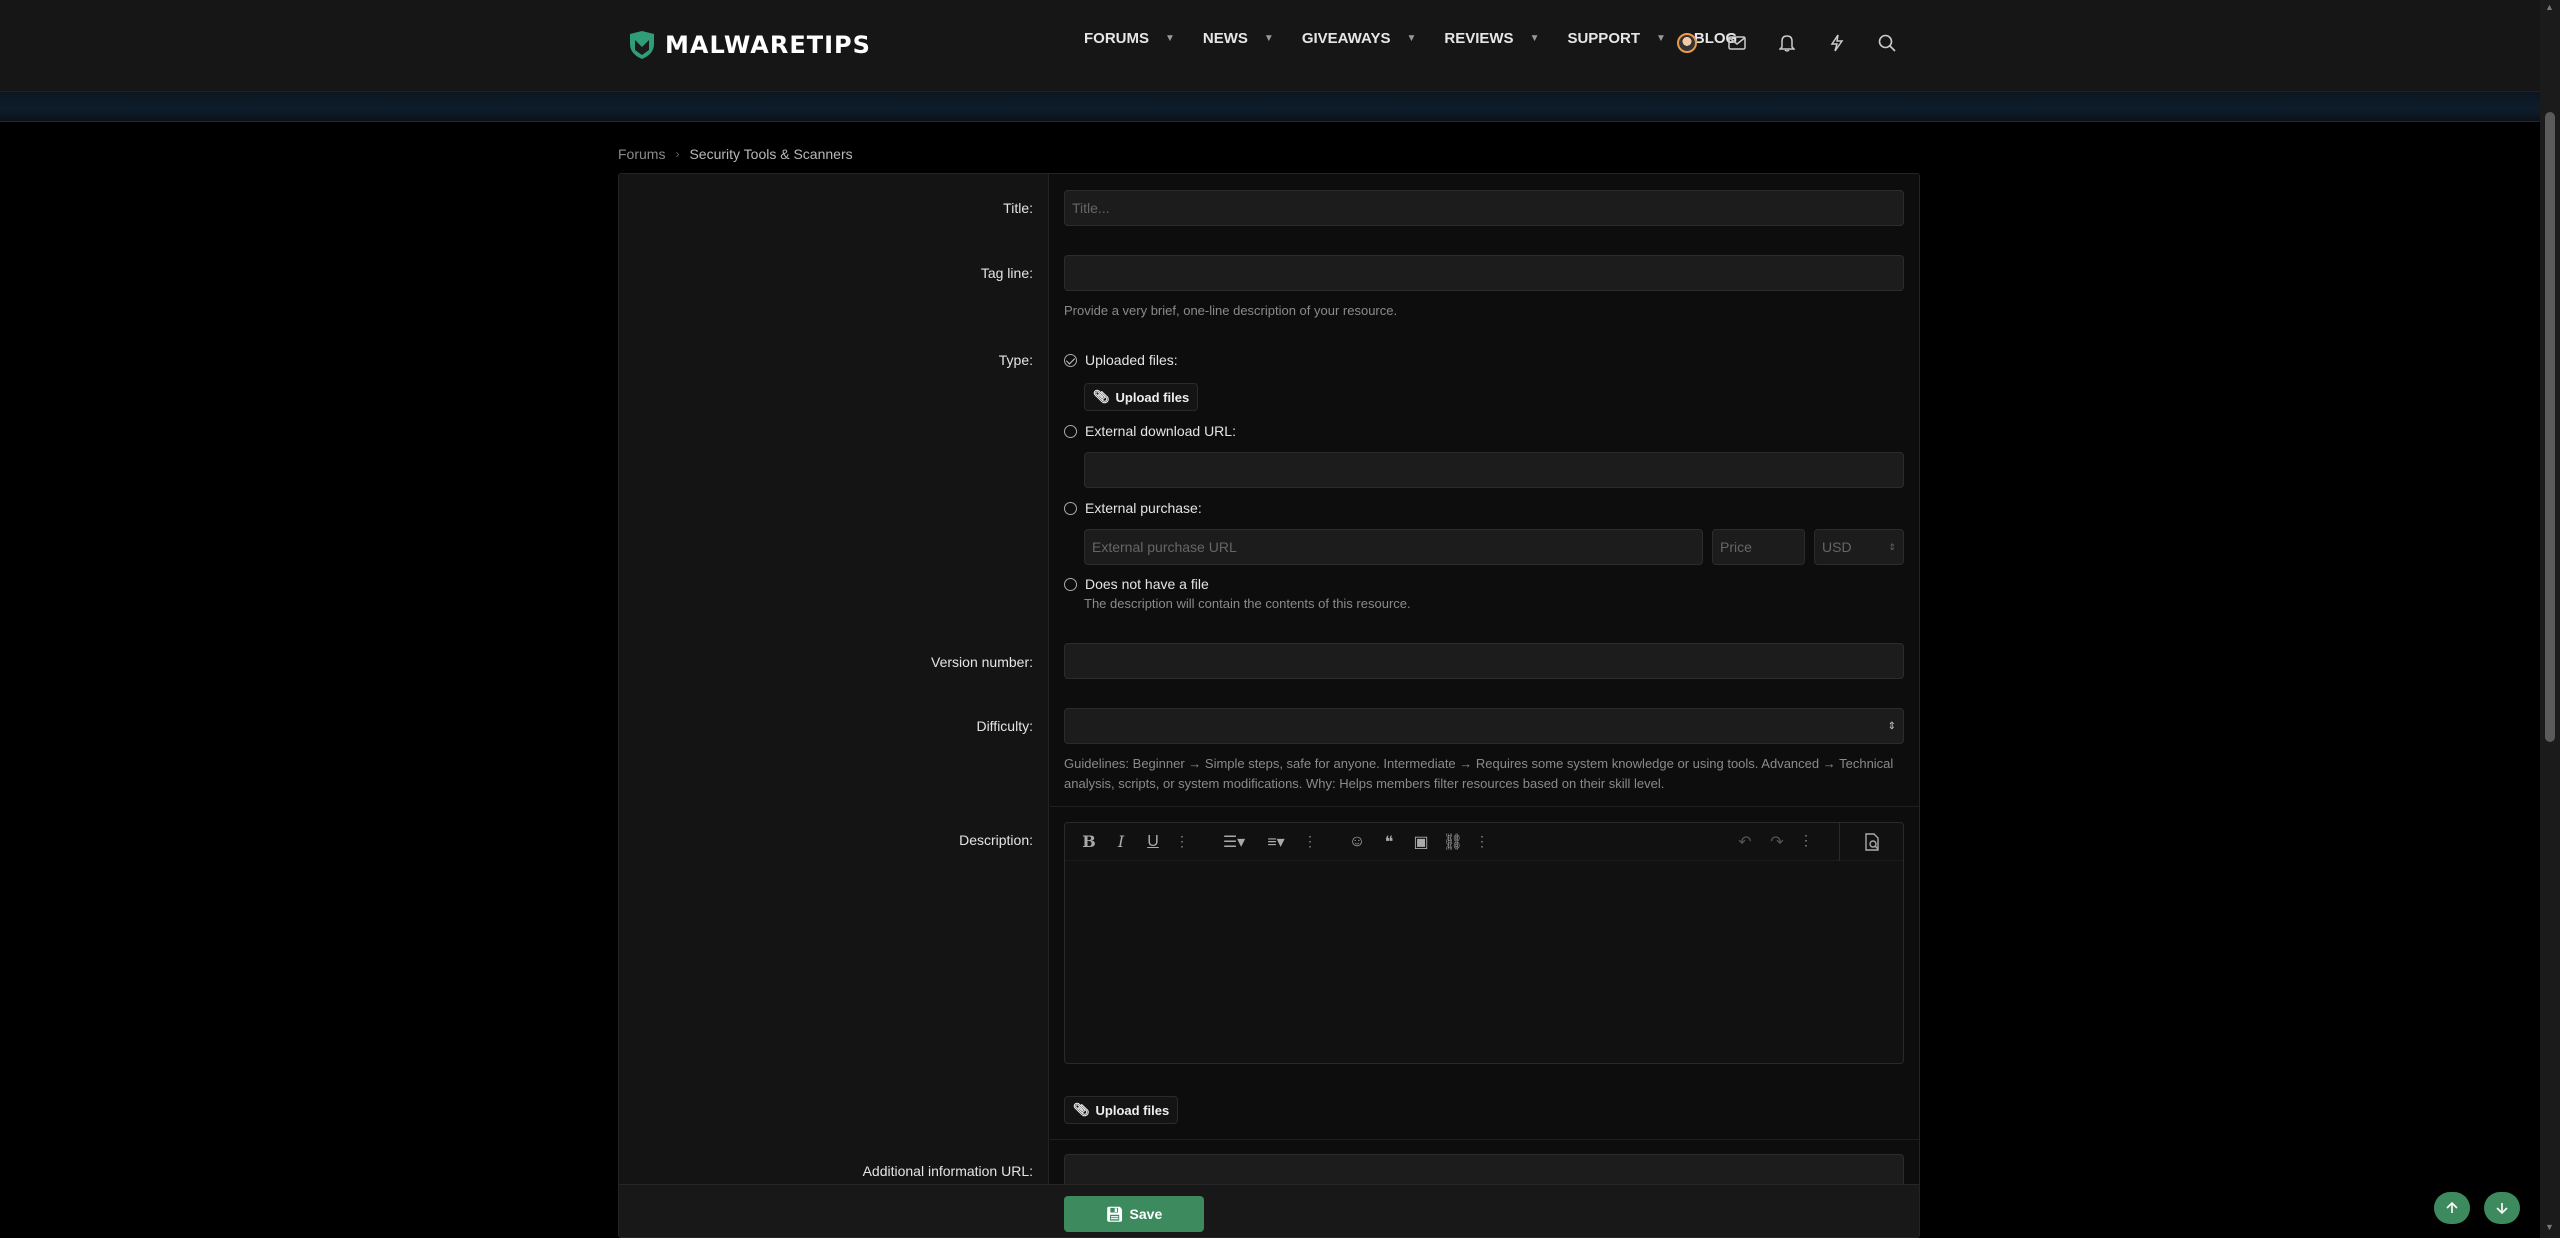 The height and width of the screenshot is (1238, 2560). Describe the element at coordinates (834, 705) in the screenshot. I see `label-column` at that location.